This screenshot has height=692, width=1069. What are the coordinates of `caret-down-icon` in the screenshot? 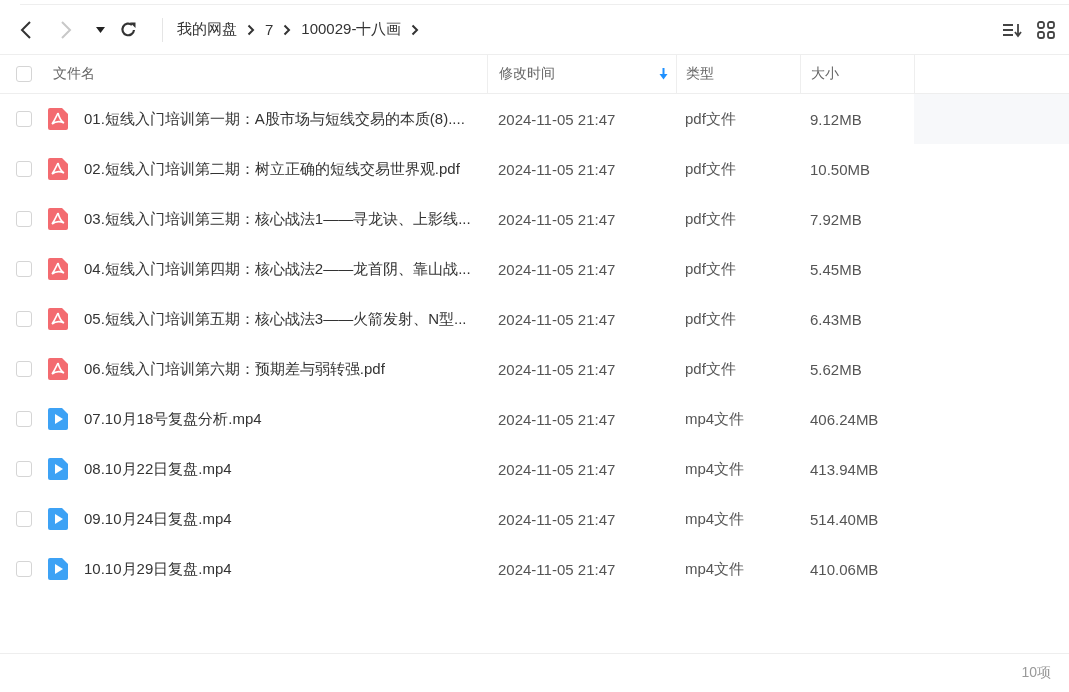 It's located at (100, 29).